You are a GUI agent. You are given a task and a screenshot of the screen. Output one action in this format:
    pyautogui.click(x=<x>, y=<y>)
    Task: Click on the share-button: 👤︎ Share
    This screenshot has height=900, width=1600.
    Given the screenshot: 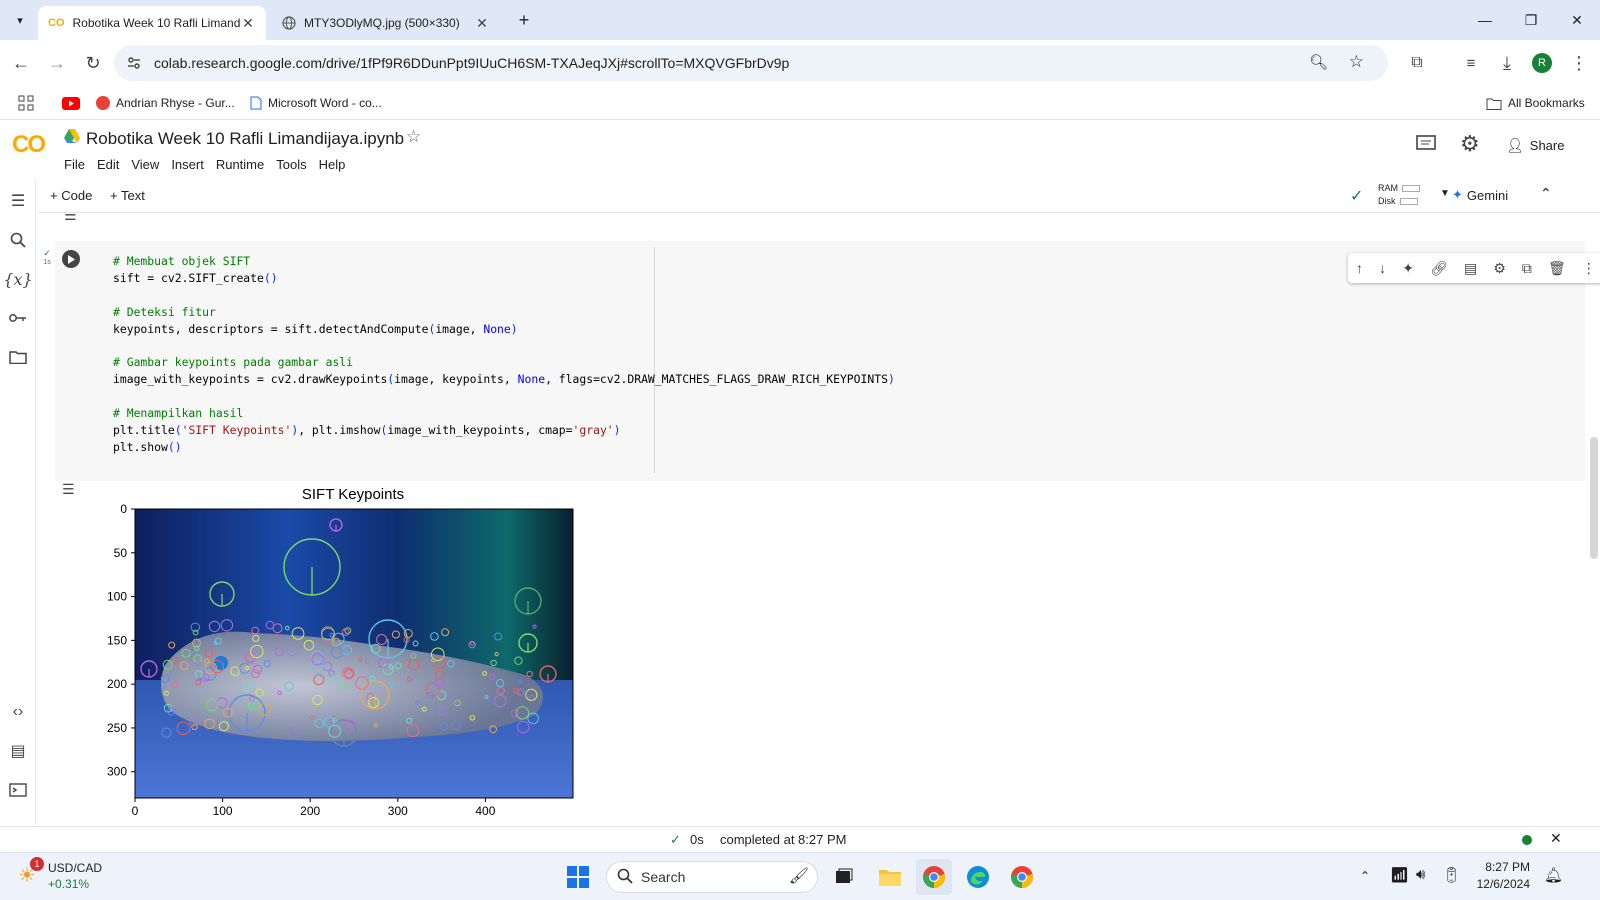 What is the action you would take?
    pyautogui.click(x=1535, y=145)
    